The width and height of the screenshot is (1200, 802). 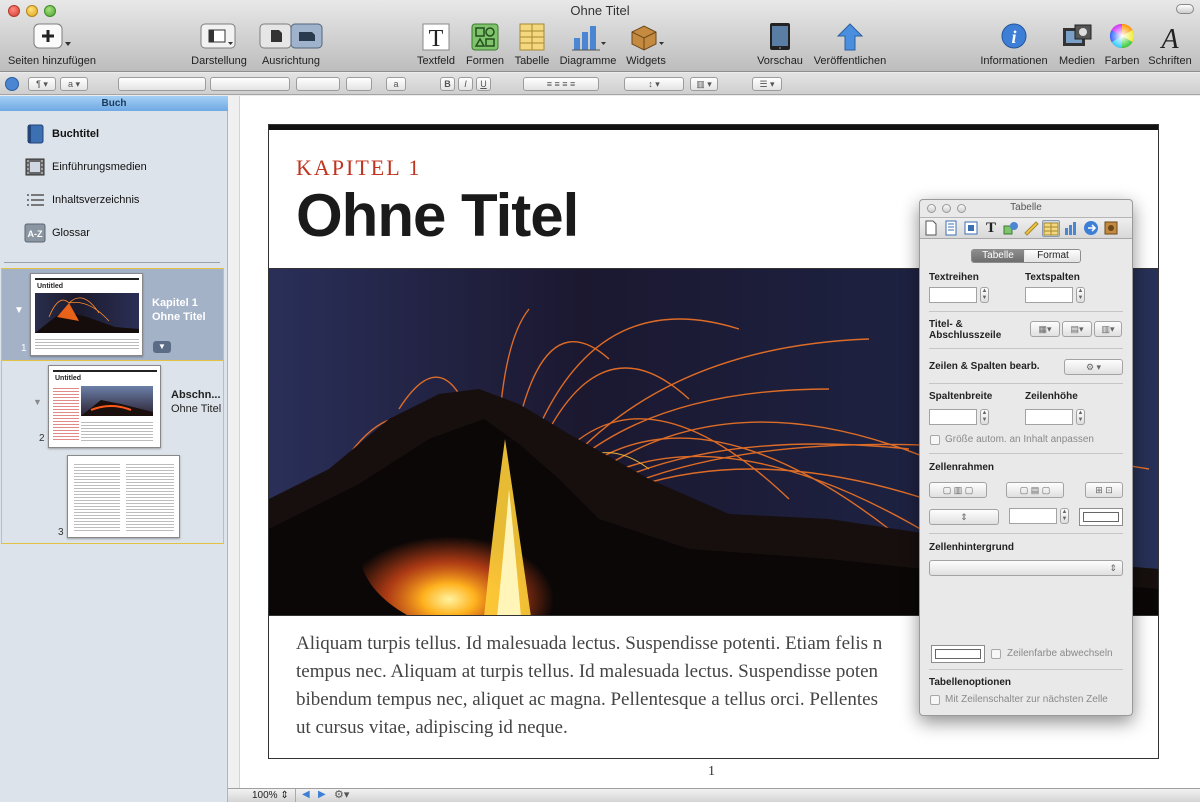 What do you see at coordinates (465, 84) in the screenshot?
I see `italic-button: I` at bounding box center [465, 84].